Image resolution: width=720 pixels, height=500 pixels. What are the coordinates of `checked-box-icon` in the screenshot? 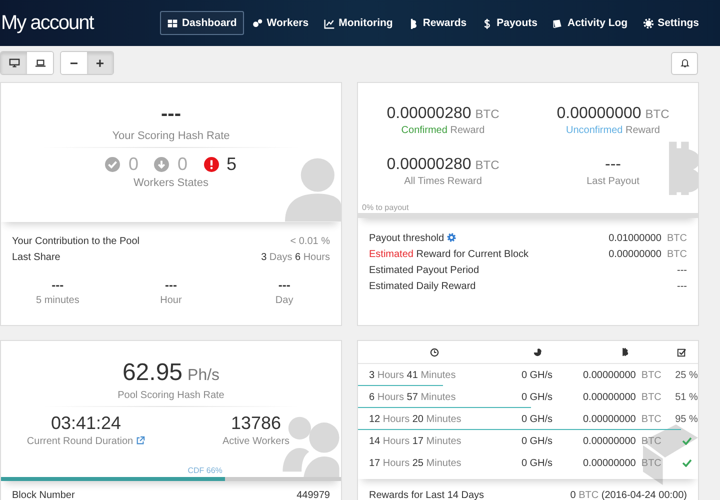 It's located at (681, 352).